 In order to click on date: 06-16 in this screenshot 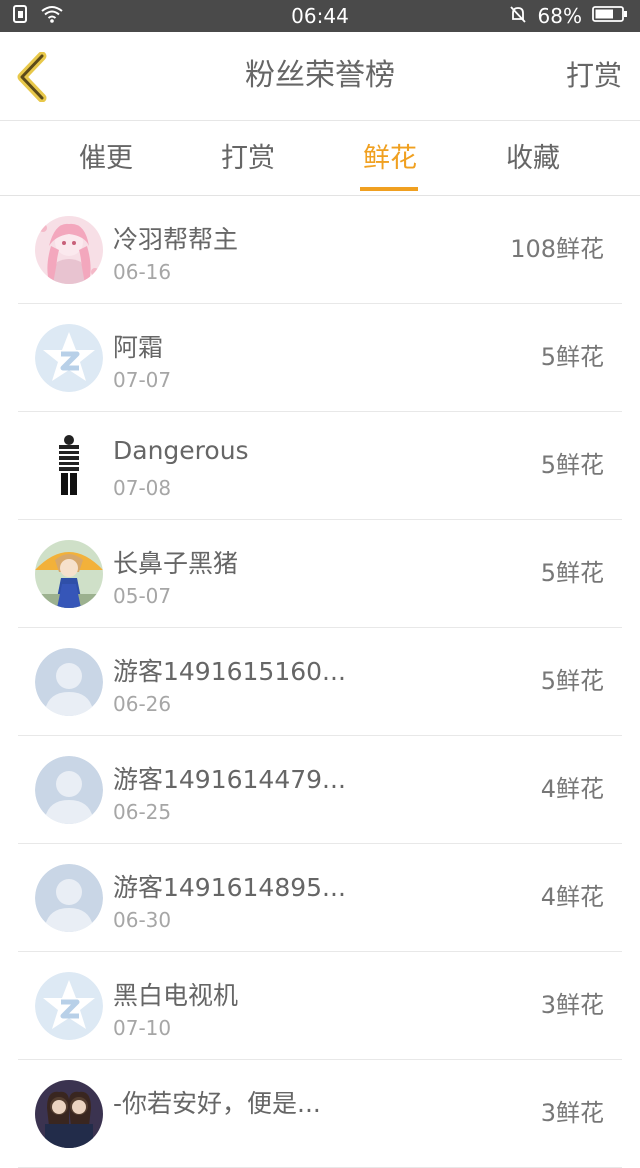, I will do `click(142, 272)`.